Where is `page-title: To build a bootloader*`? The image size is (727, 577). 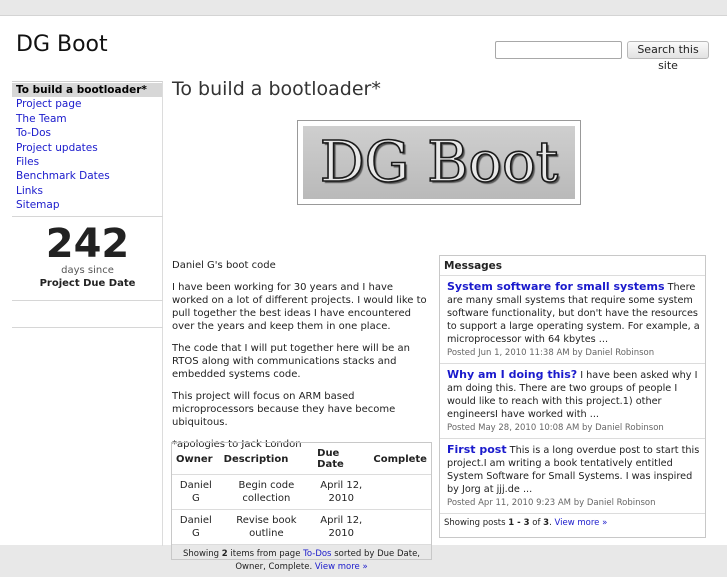
page-title: To build a bootloader* is located at coordinates (276, 89).